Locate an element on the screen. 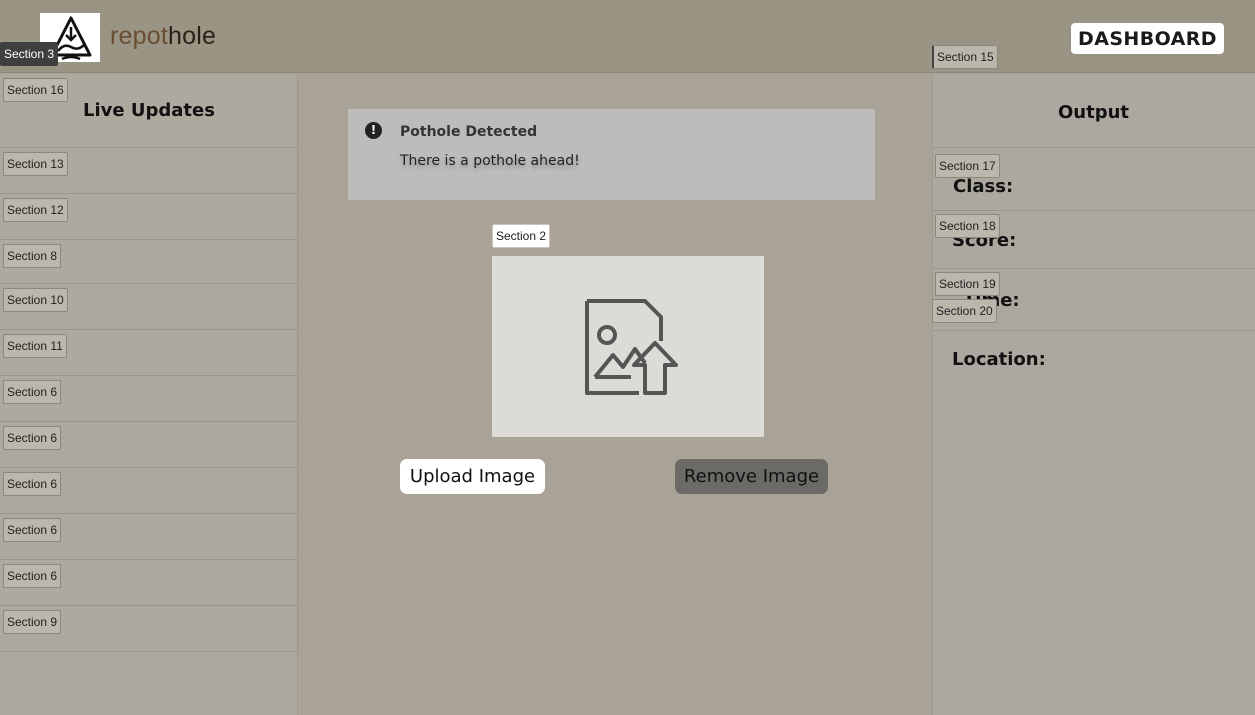  section-17-tag: Section 17 is located at coordinates (967, 166).